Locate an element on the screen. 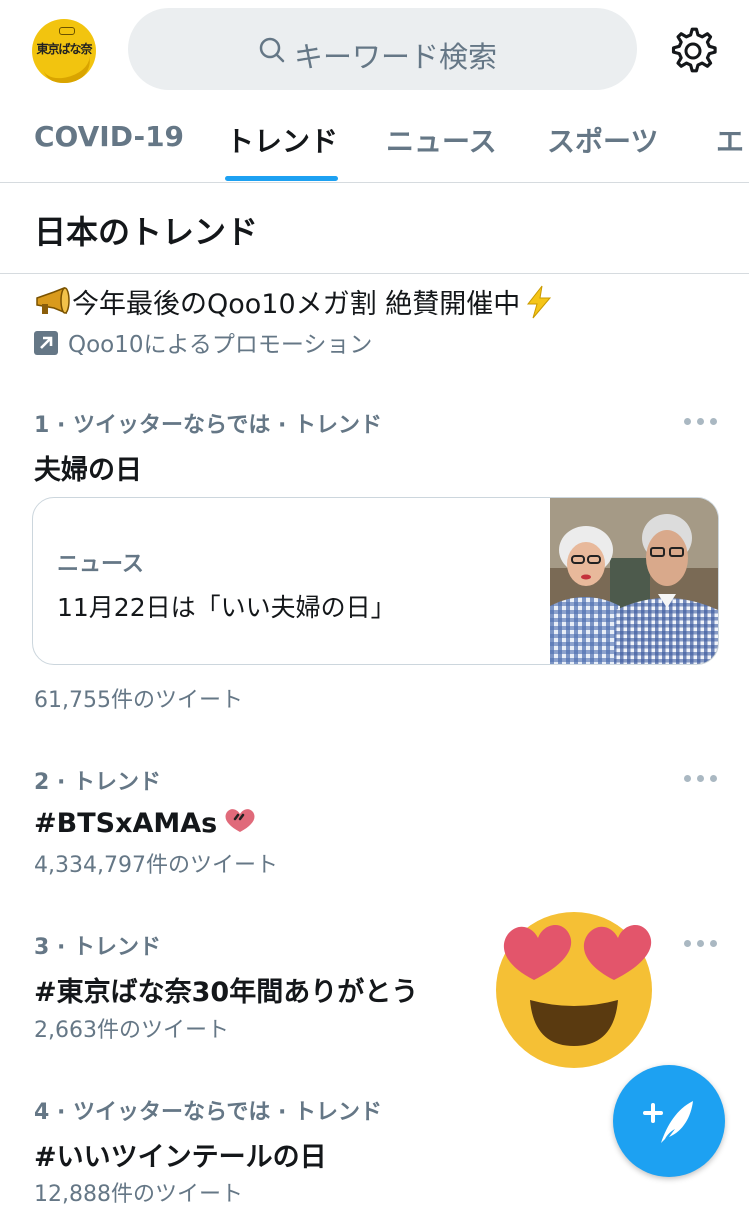  news-photo is located at coordinates (634, 581).